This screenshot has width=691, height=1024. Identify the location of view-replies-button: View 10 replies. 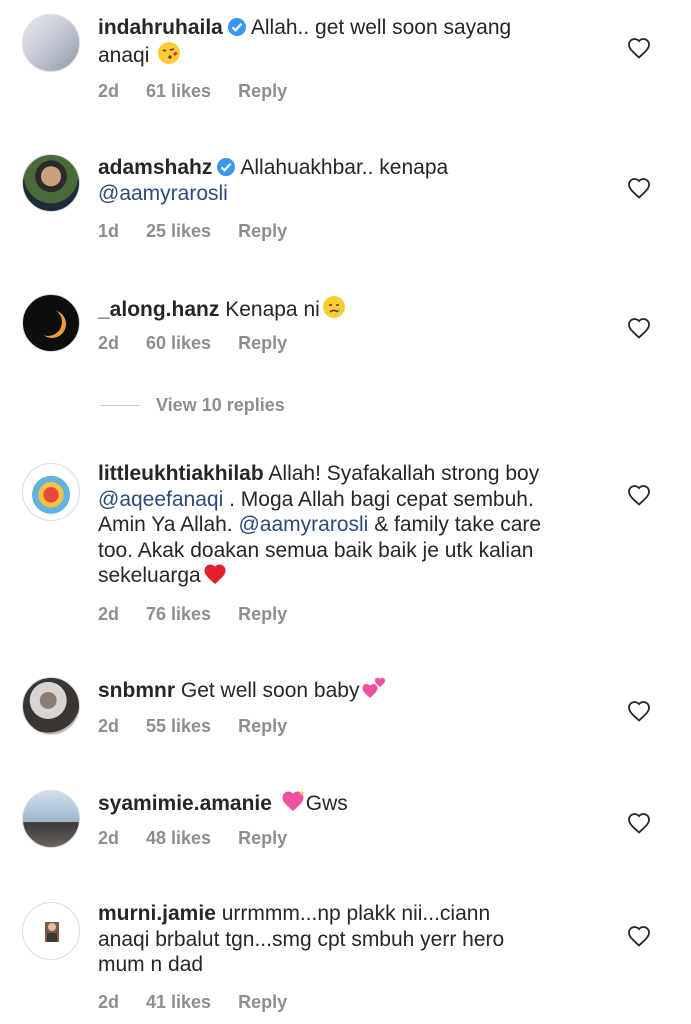
(192, 405).